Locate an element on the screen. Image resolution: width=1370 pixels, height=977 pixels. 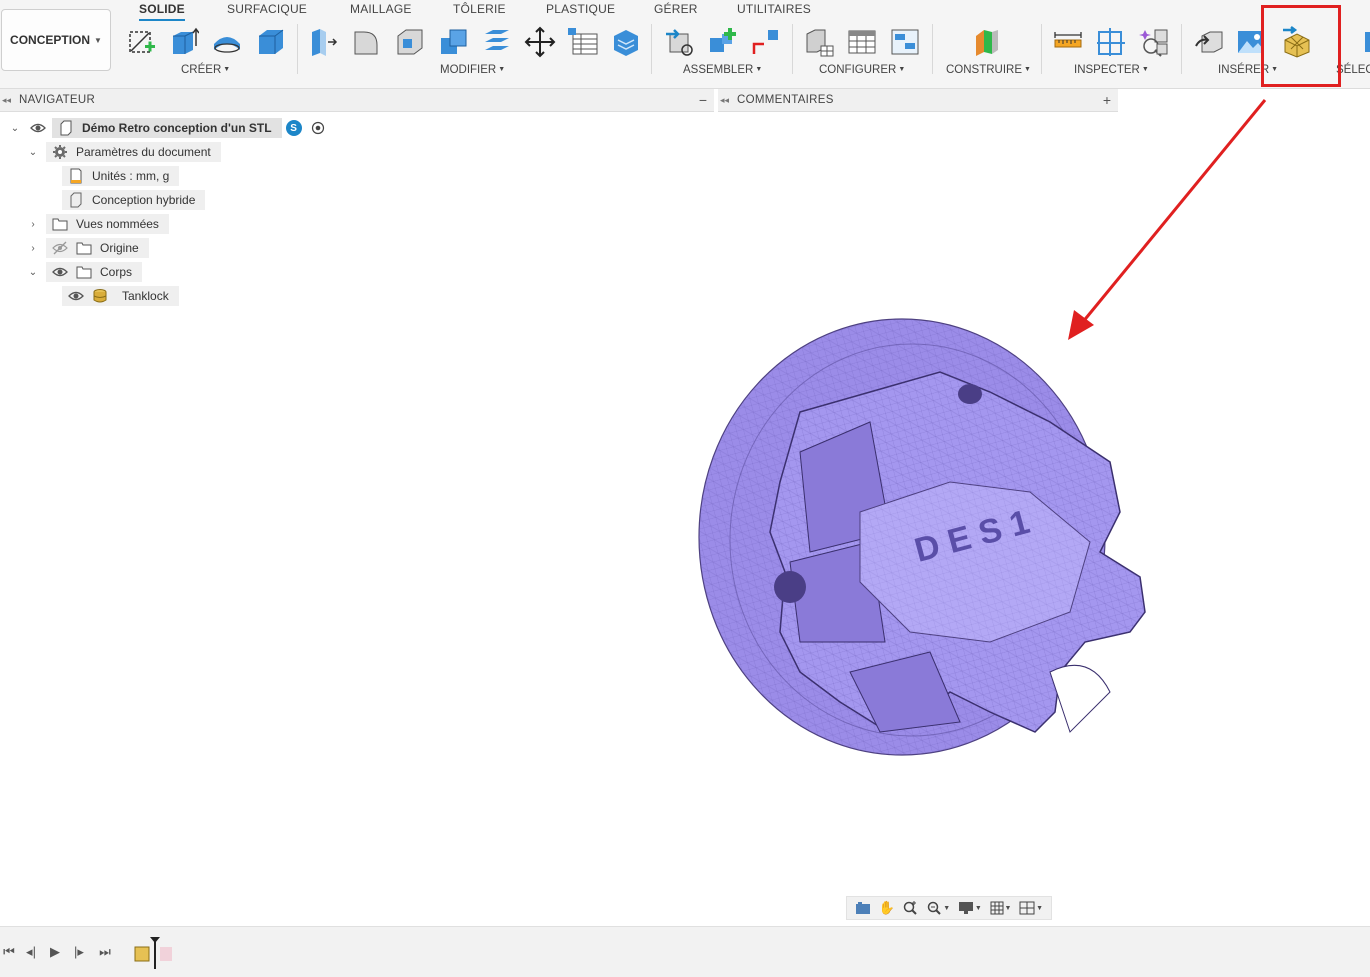
tree-root-pill: Démo Retro conception d'un STL is located at coordinates (167, 128).